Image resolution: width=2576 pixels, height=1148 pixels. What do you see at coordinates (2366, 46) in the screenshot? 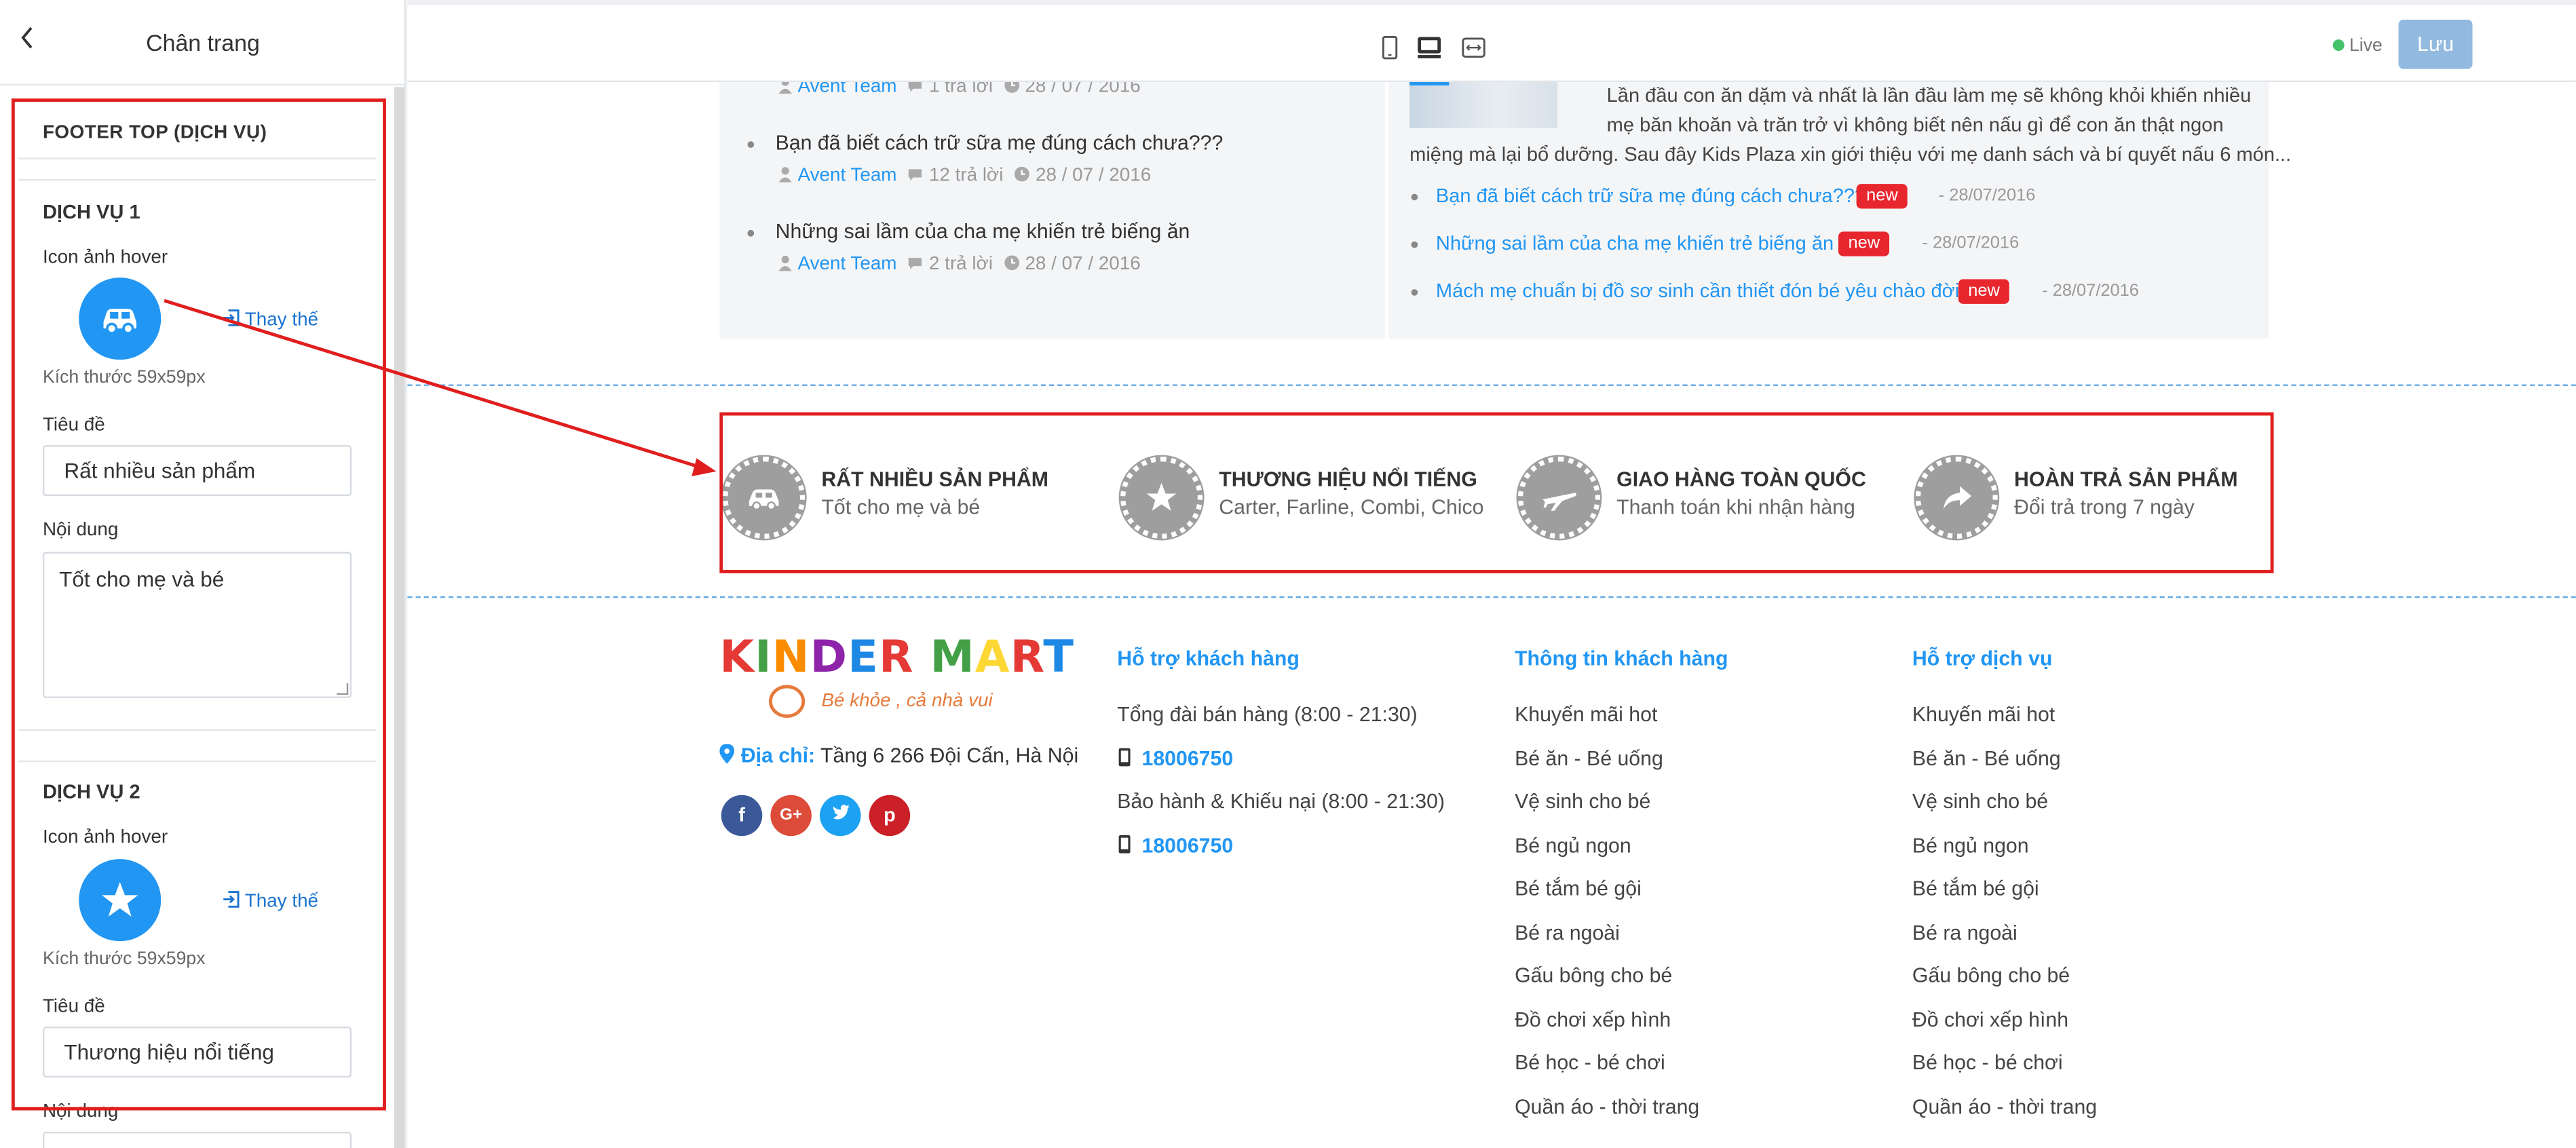
I see `live-label: Live` at bounding box center [2366, 46].